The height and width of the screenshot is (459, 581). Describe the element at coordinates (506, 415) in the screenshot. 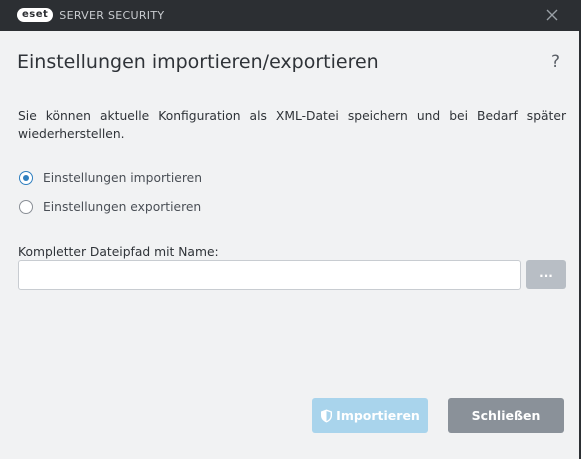

I see `close-button: Schließen` at that location.